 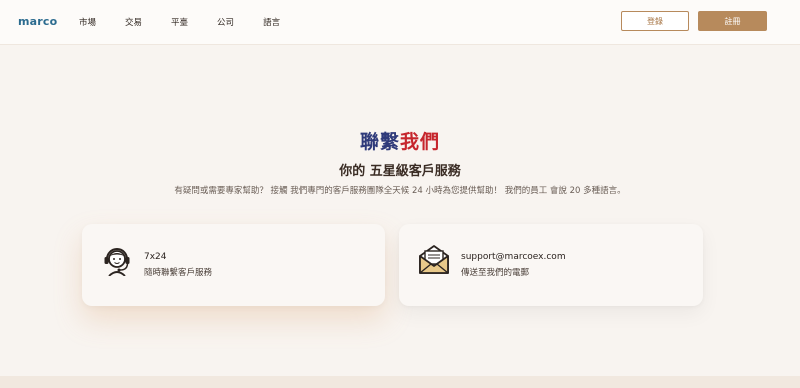 What do you see at coordinates (732, 21) in the screenshot?
I see `register-button: 註冊` at bounding box center [732, 21].